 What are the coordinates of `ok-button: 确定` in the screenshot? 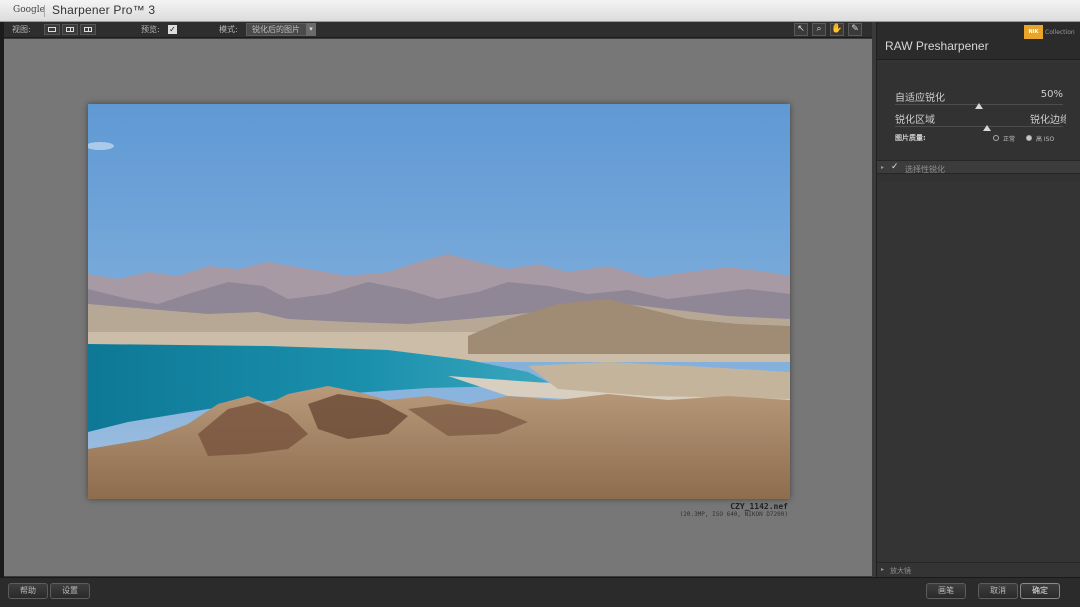 It's located at (1040, 591).